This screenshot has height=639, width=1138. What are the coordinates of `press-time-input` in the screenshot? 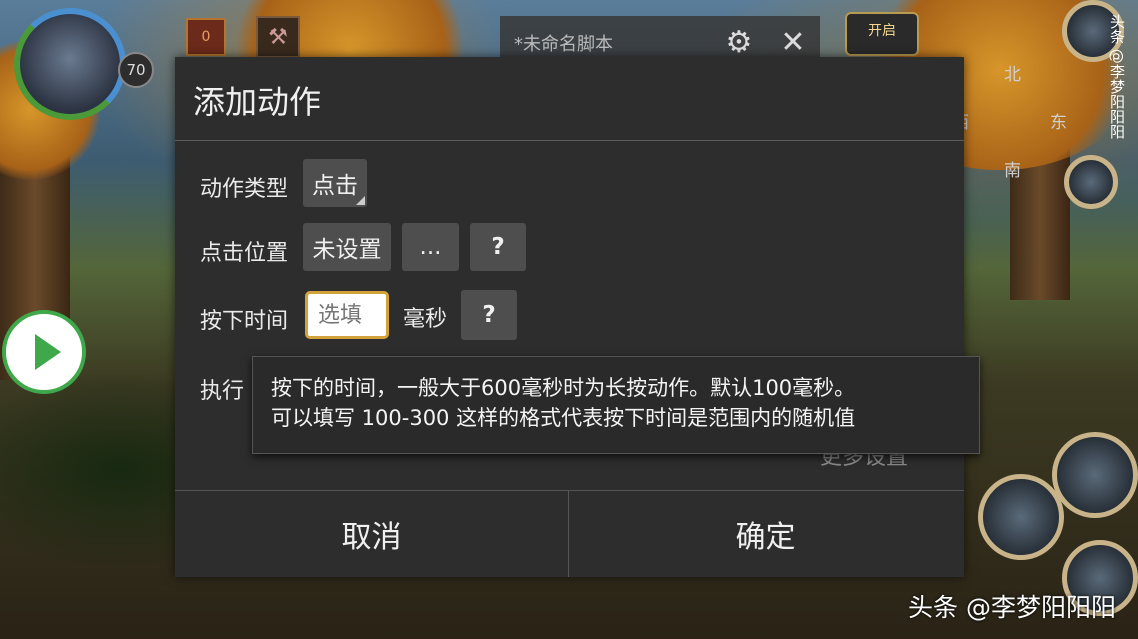 It's located at (347, 315).